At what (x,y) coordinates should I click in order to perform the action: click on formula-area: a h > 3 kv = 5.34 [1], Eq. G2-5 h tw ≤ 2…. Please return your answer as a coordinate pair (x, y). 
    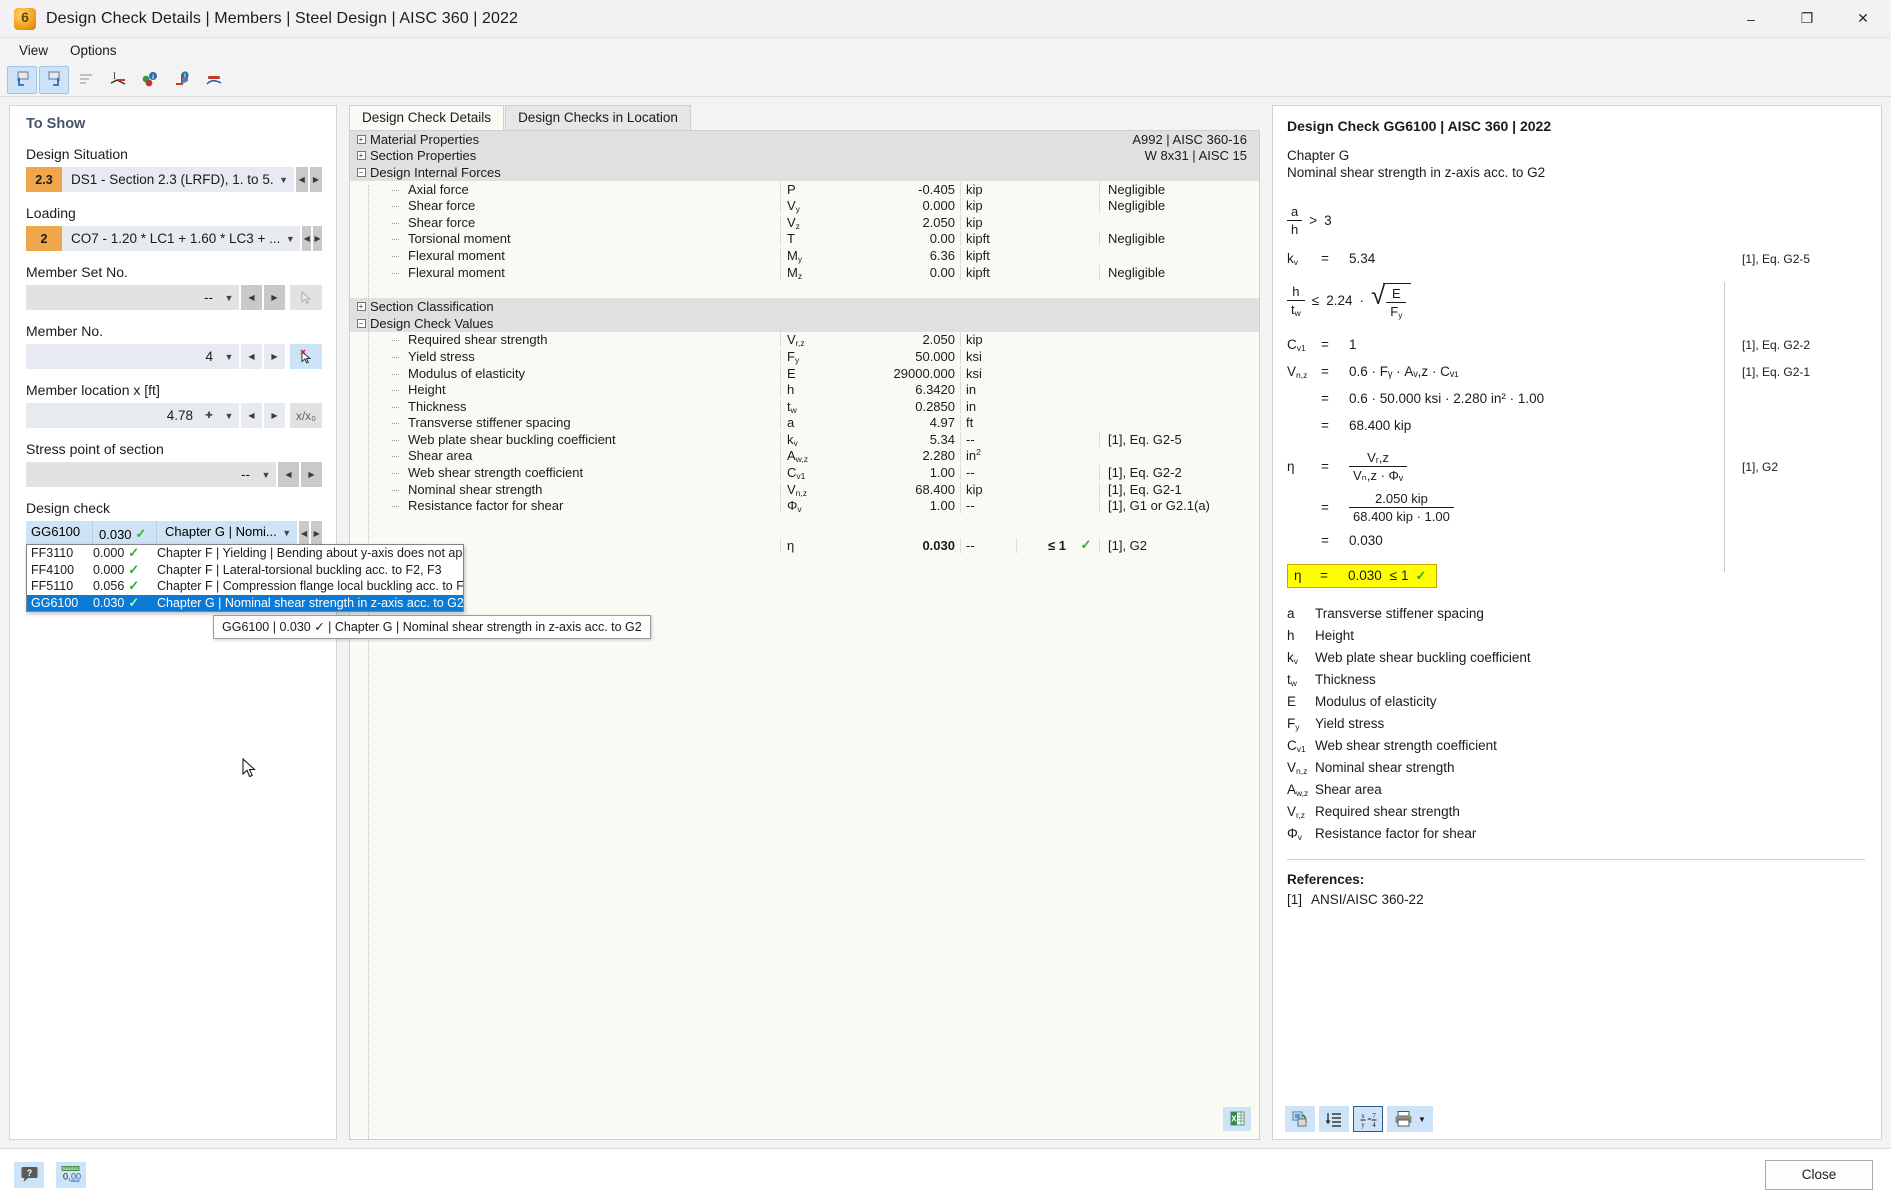
    Looking at the image, I should click on (1576, 405).